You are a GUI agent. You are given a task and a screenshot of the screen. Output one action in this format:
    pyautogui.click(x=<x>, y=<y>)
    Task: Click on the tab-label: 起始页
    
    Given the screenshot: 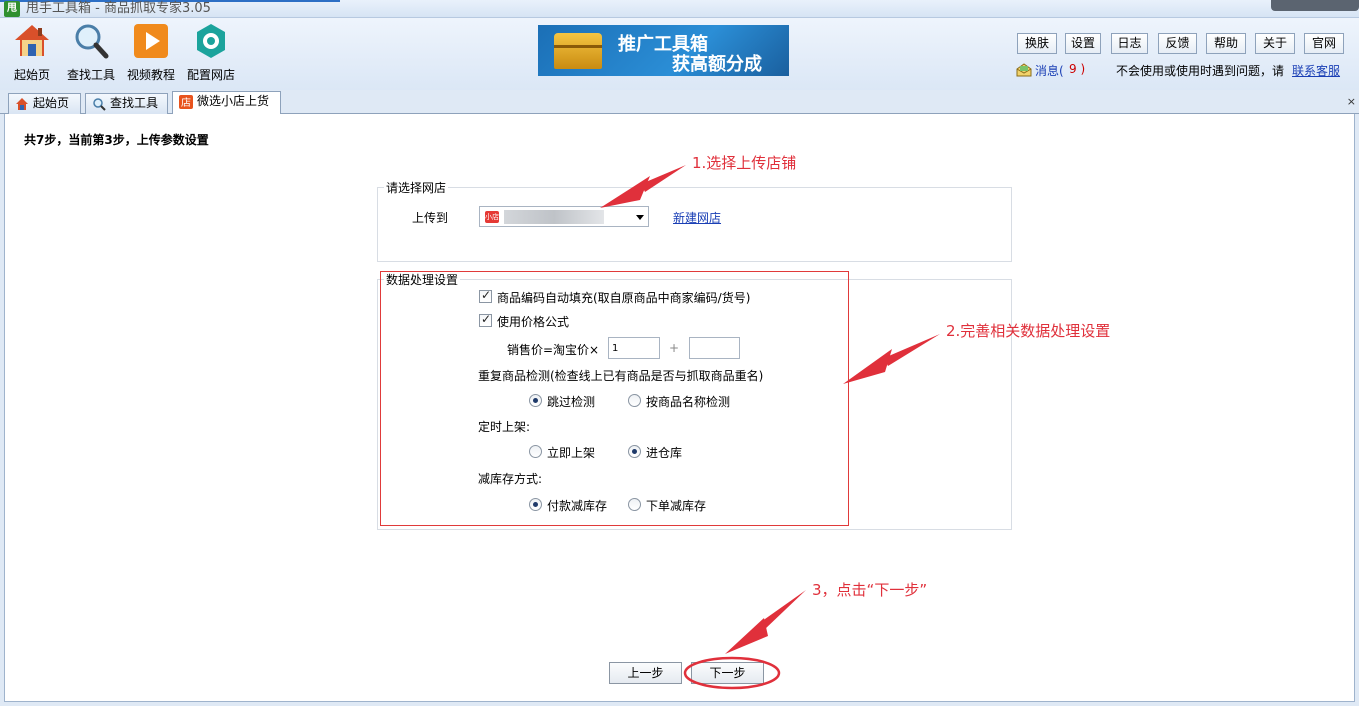 What is the action you would take?
    pyautogui.click(x=51, y=103)
    